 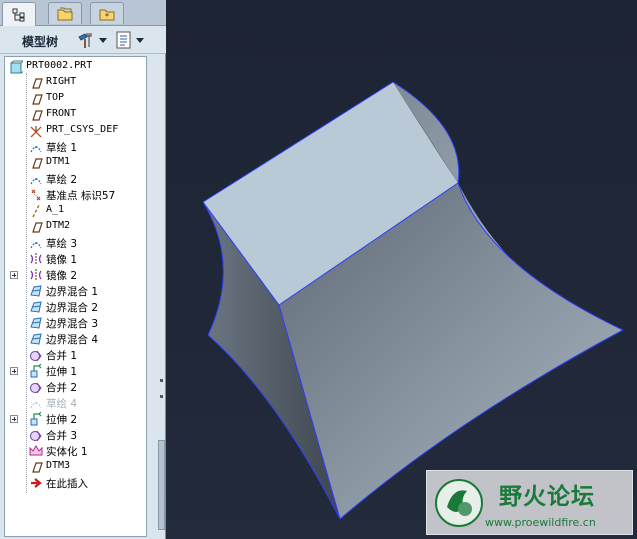 I want to click on tab-model-tree, so click(x=19, y=14).